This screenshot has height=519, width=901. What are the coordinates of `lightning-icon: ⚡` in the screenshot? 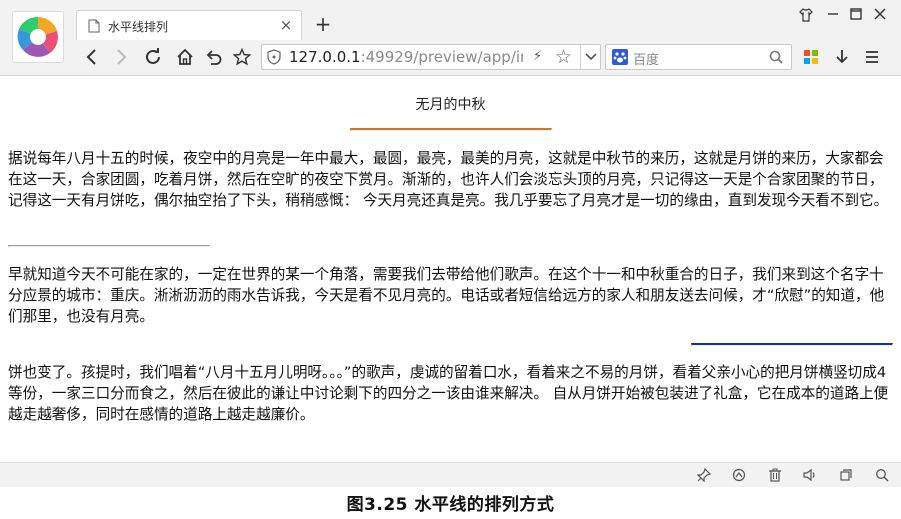 It's located at (537, 56).